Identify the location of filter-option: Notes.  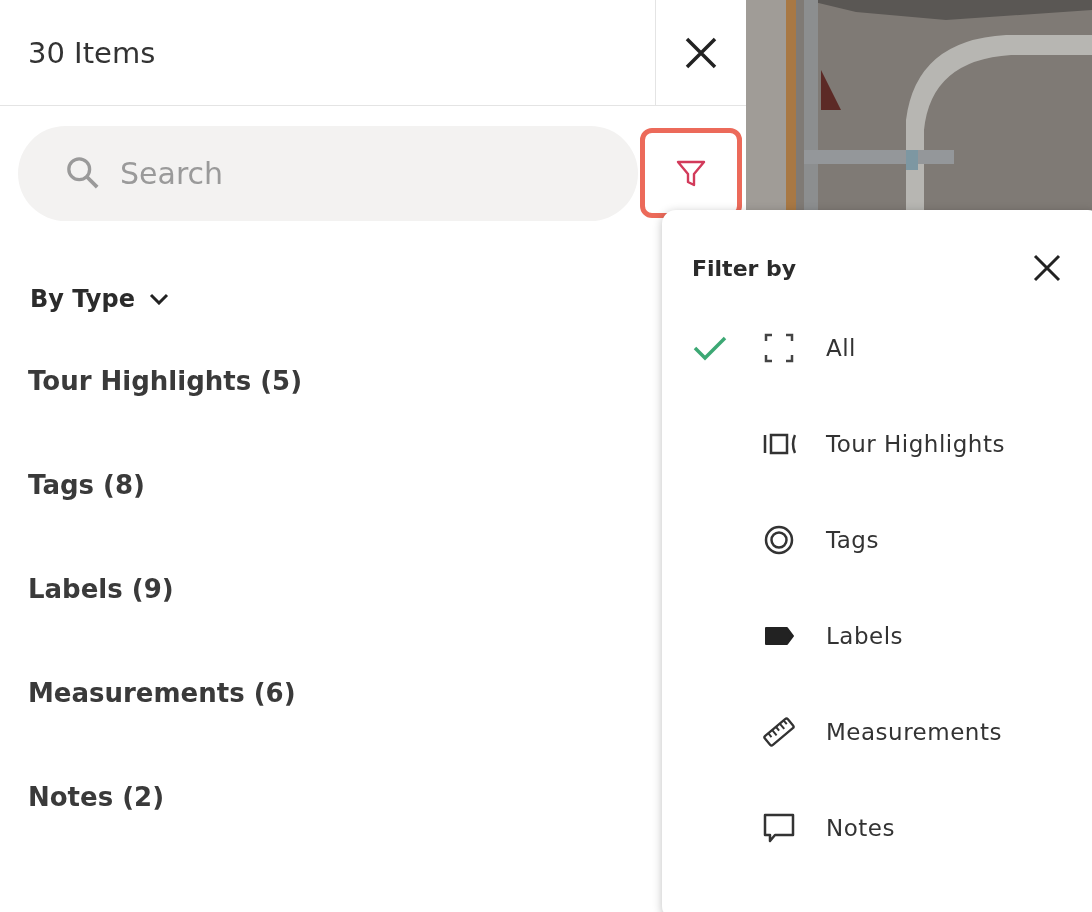
(892, 828).